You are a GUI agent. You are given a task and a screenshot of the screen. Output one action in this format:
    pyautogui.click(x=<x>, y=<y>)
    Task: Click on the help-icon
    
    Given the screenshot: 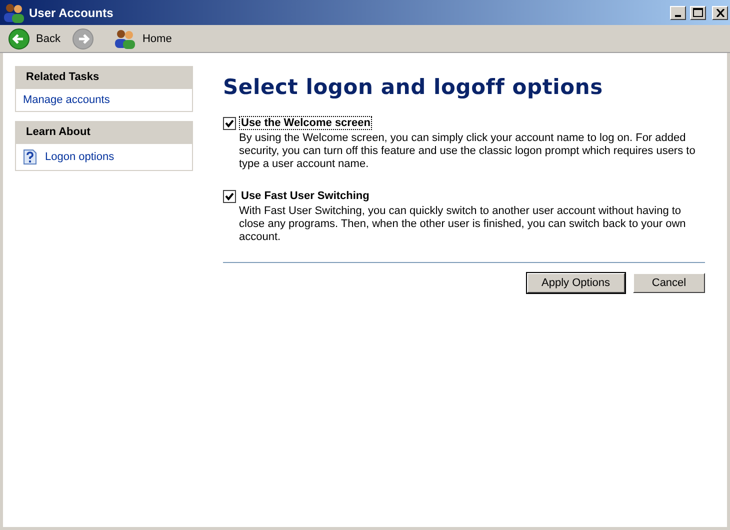 What is the action you would take?
    pyautogui.click(x=30, y=157)
    